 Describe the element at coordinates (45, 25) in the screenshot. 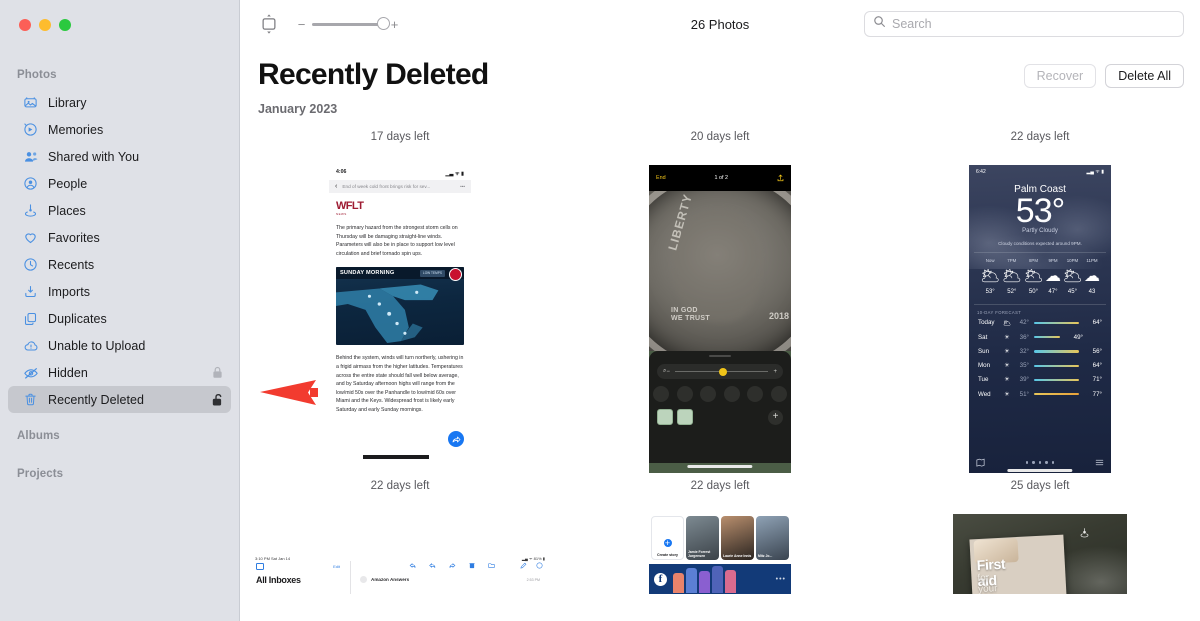

I see `minimize-button` at that location.